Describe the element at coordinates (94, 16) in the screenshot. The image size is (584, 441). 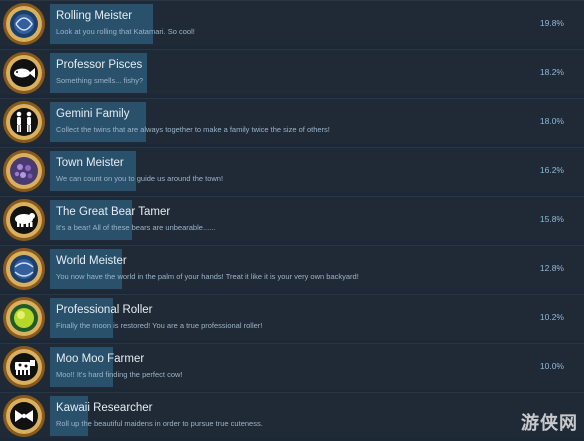
I see `achievement-title: Rolling Meister` at that location.